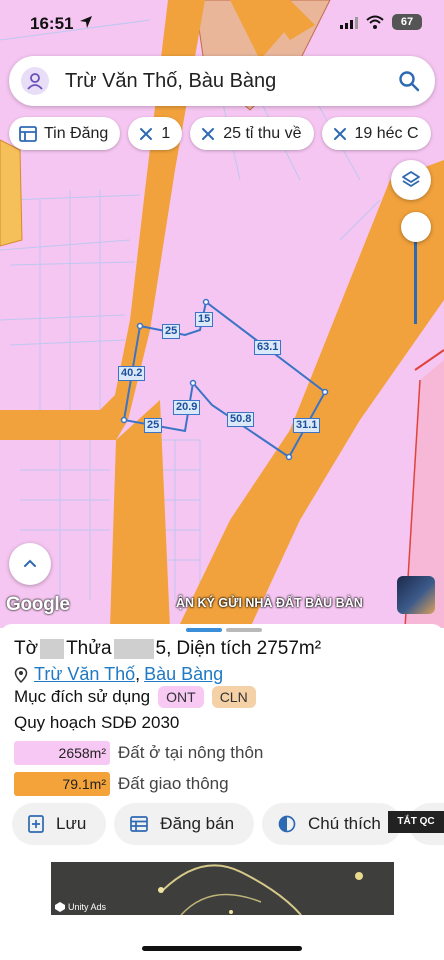 The height and width of the screenshot is (960, 444). I want to click on status-time: 16:51, so click(52, 23).